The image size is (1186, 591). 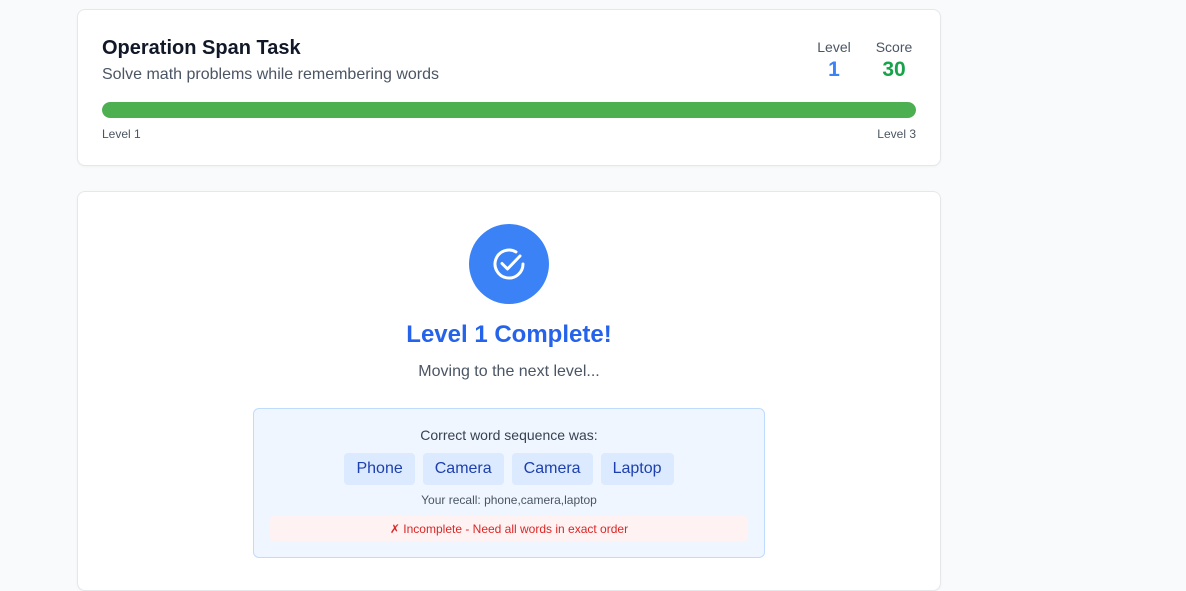 I want to click on level-progress-fill, so click(x=509, y=110).